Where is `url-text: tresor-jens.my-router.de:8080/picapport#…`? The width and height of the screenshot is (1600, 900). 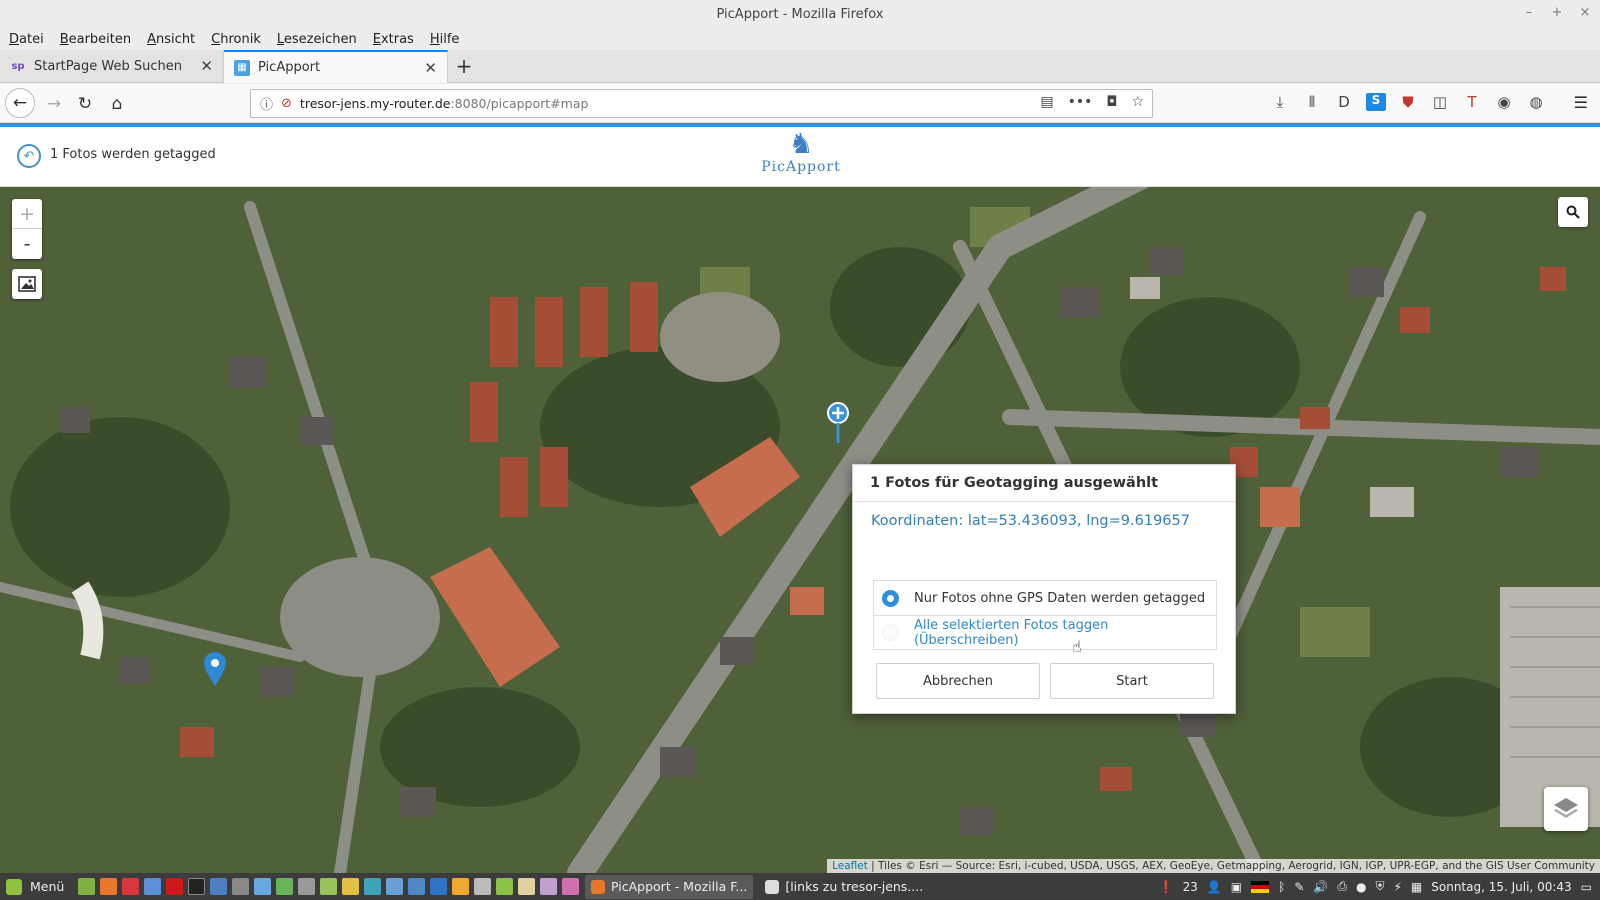 url-text: tresor-jens.my-router.de:8080/picapport#… is located at coordinates (444, 103).